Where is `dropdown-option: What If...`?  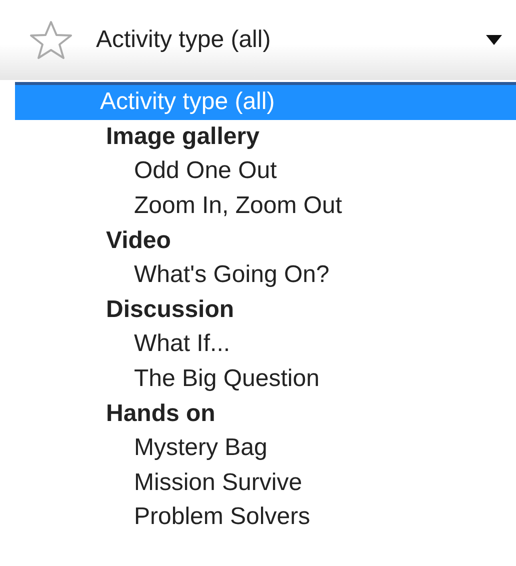 dropdown-option: What If... is located at coordinates (265, 344).